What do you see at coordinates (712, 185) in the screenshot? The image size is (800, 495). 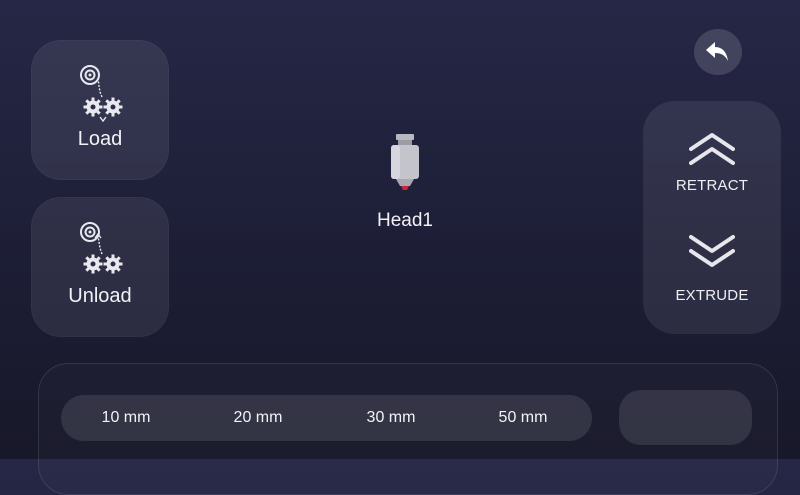 I see `retract-label: RETRACT` at bounding box center [712, 185].